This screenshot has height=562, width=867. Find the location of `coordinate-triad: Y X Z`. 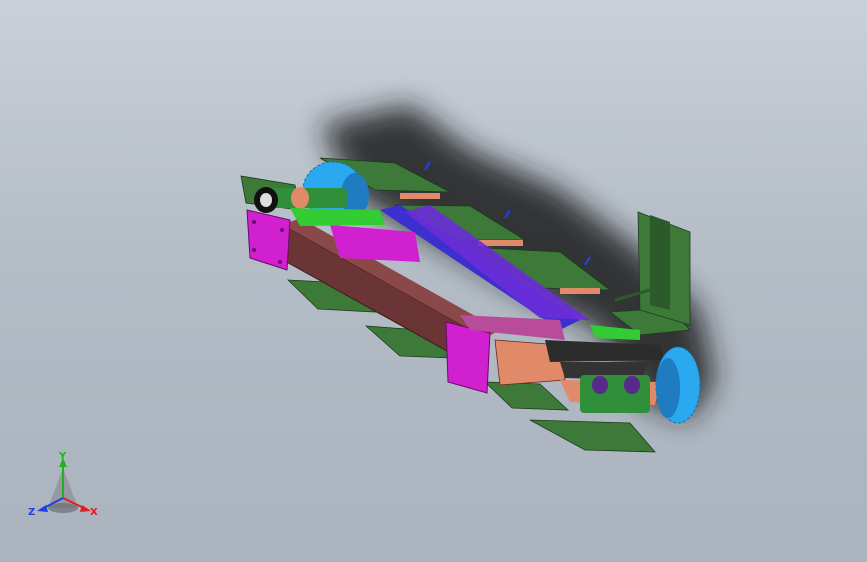

coordinate-triad: Y X Z is located at coordinates (63, 484).